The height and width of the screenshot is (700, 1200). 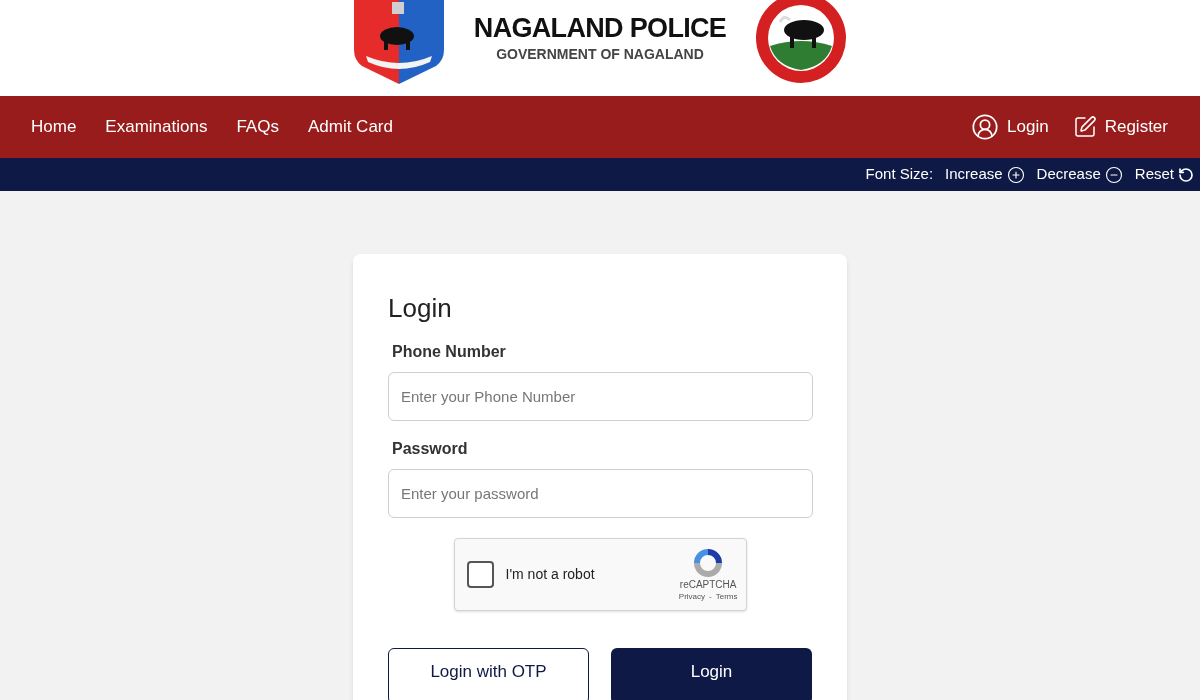 I want to click on field-label: Password, so click(x=430, y=449).